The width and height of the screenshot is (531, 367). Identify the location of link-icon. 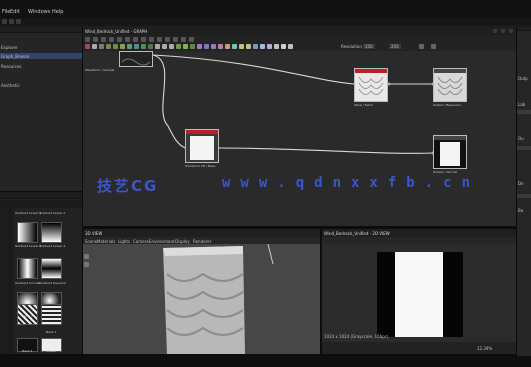
(421, 46).